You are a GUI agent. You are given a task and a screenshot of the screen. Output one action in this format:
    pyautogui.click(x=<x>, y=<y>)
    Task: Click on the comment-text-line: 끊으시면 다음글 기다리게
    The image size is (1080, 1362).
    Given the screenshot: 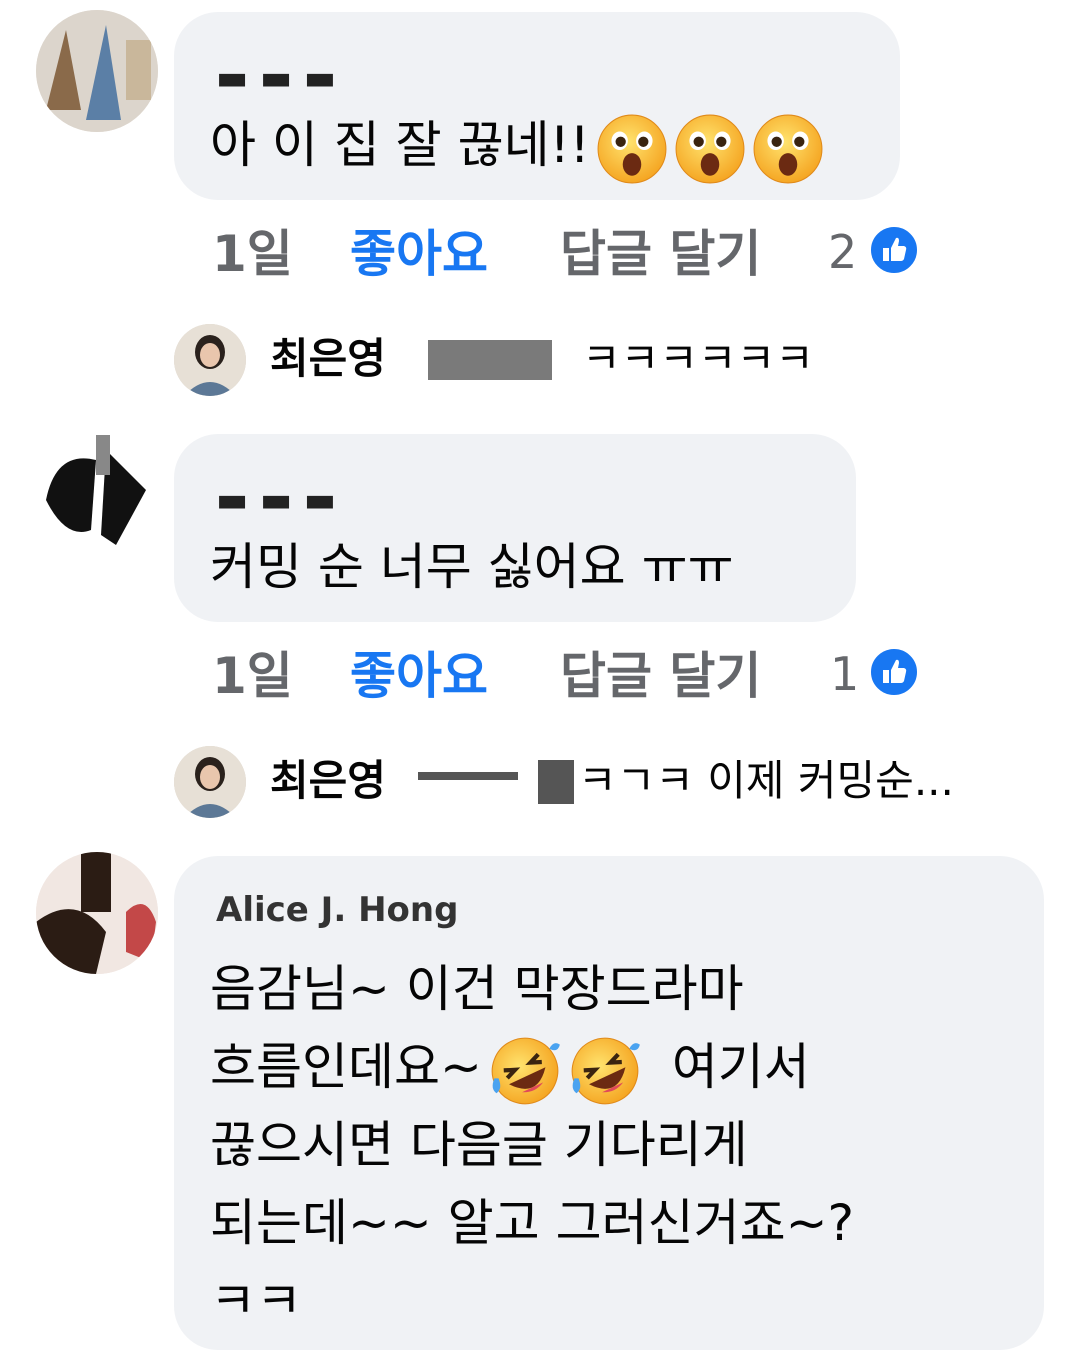 What is the action you would take?
    pyautogui.click(x=479, y=1145)
    